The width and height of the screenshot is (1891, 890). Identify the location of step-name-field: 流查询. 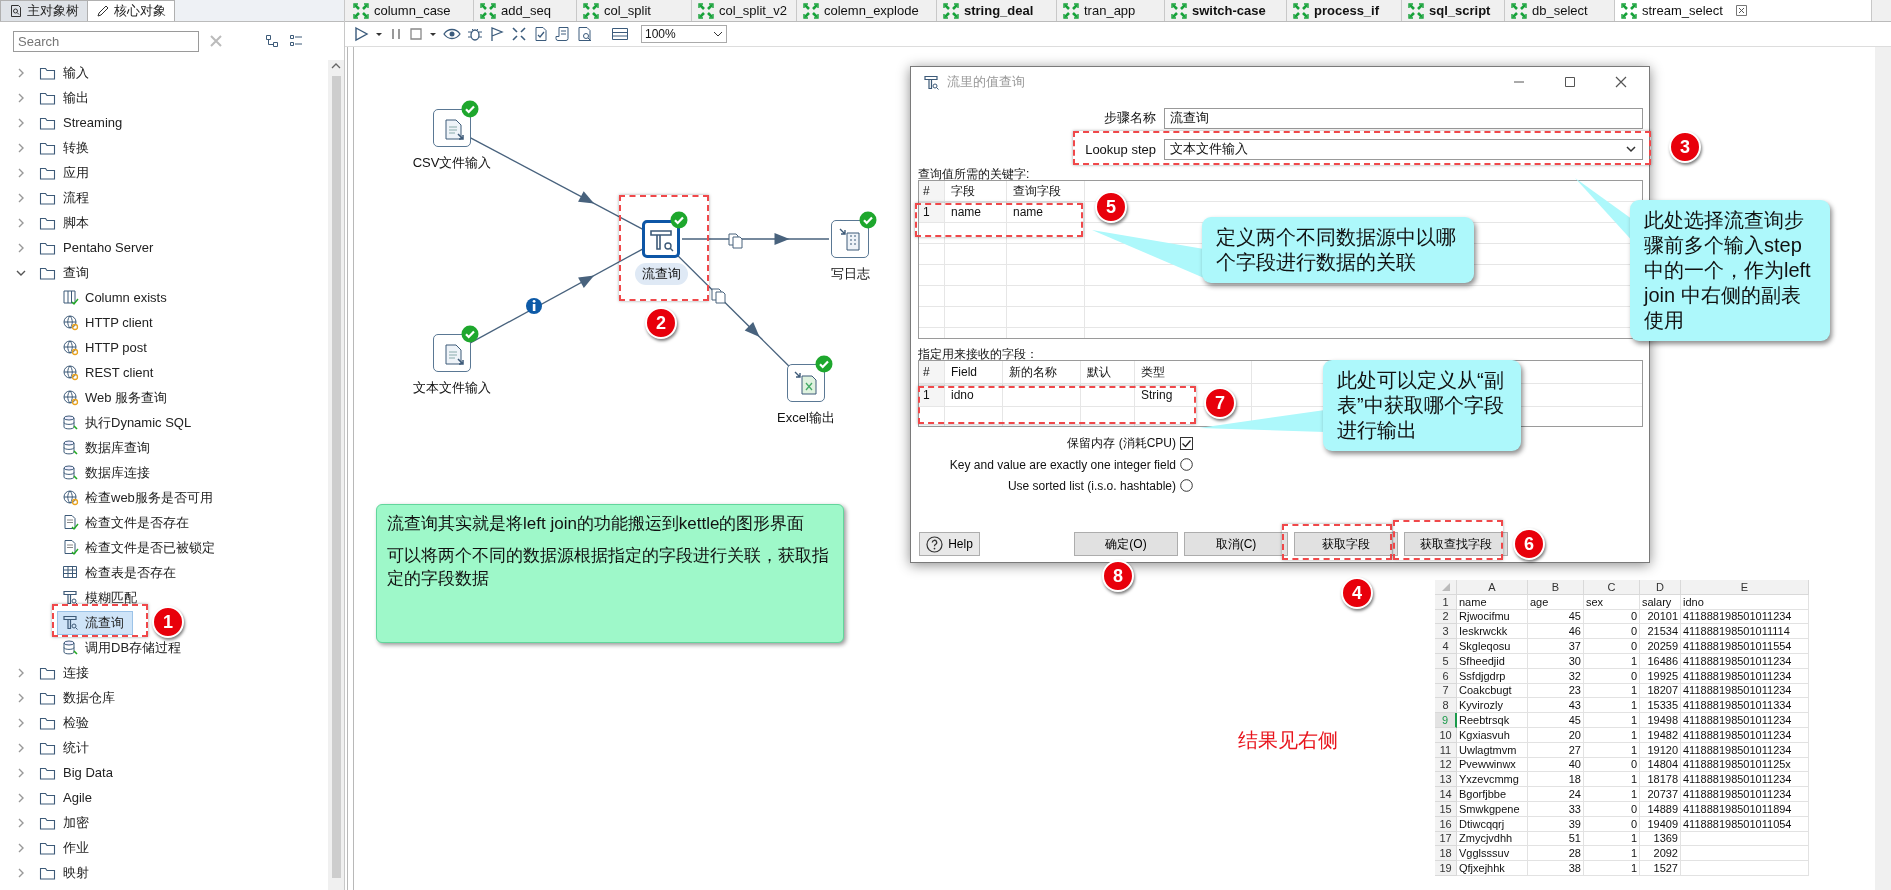
(1403, 118).